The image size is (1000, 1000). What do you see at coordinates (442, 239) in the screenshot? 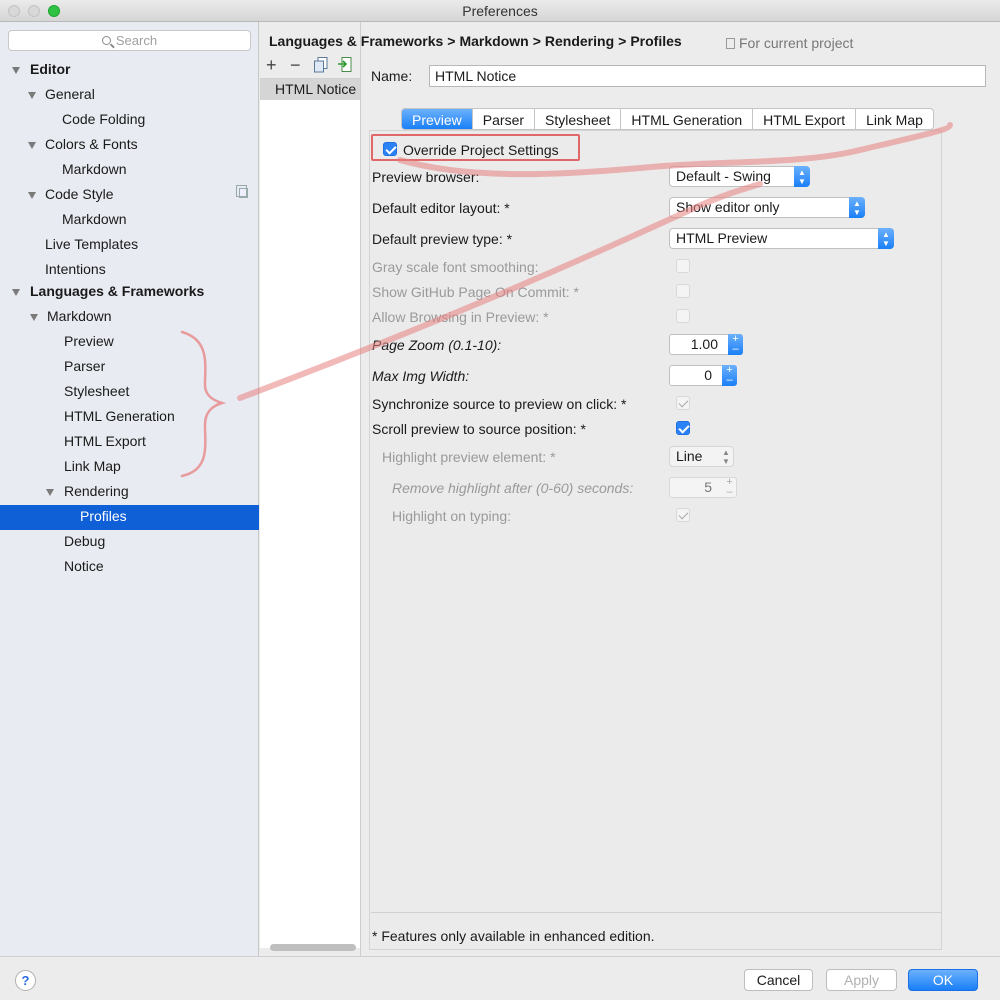
I see `preview-type-label: Default preview type: *` at bounding box center [442, 239].